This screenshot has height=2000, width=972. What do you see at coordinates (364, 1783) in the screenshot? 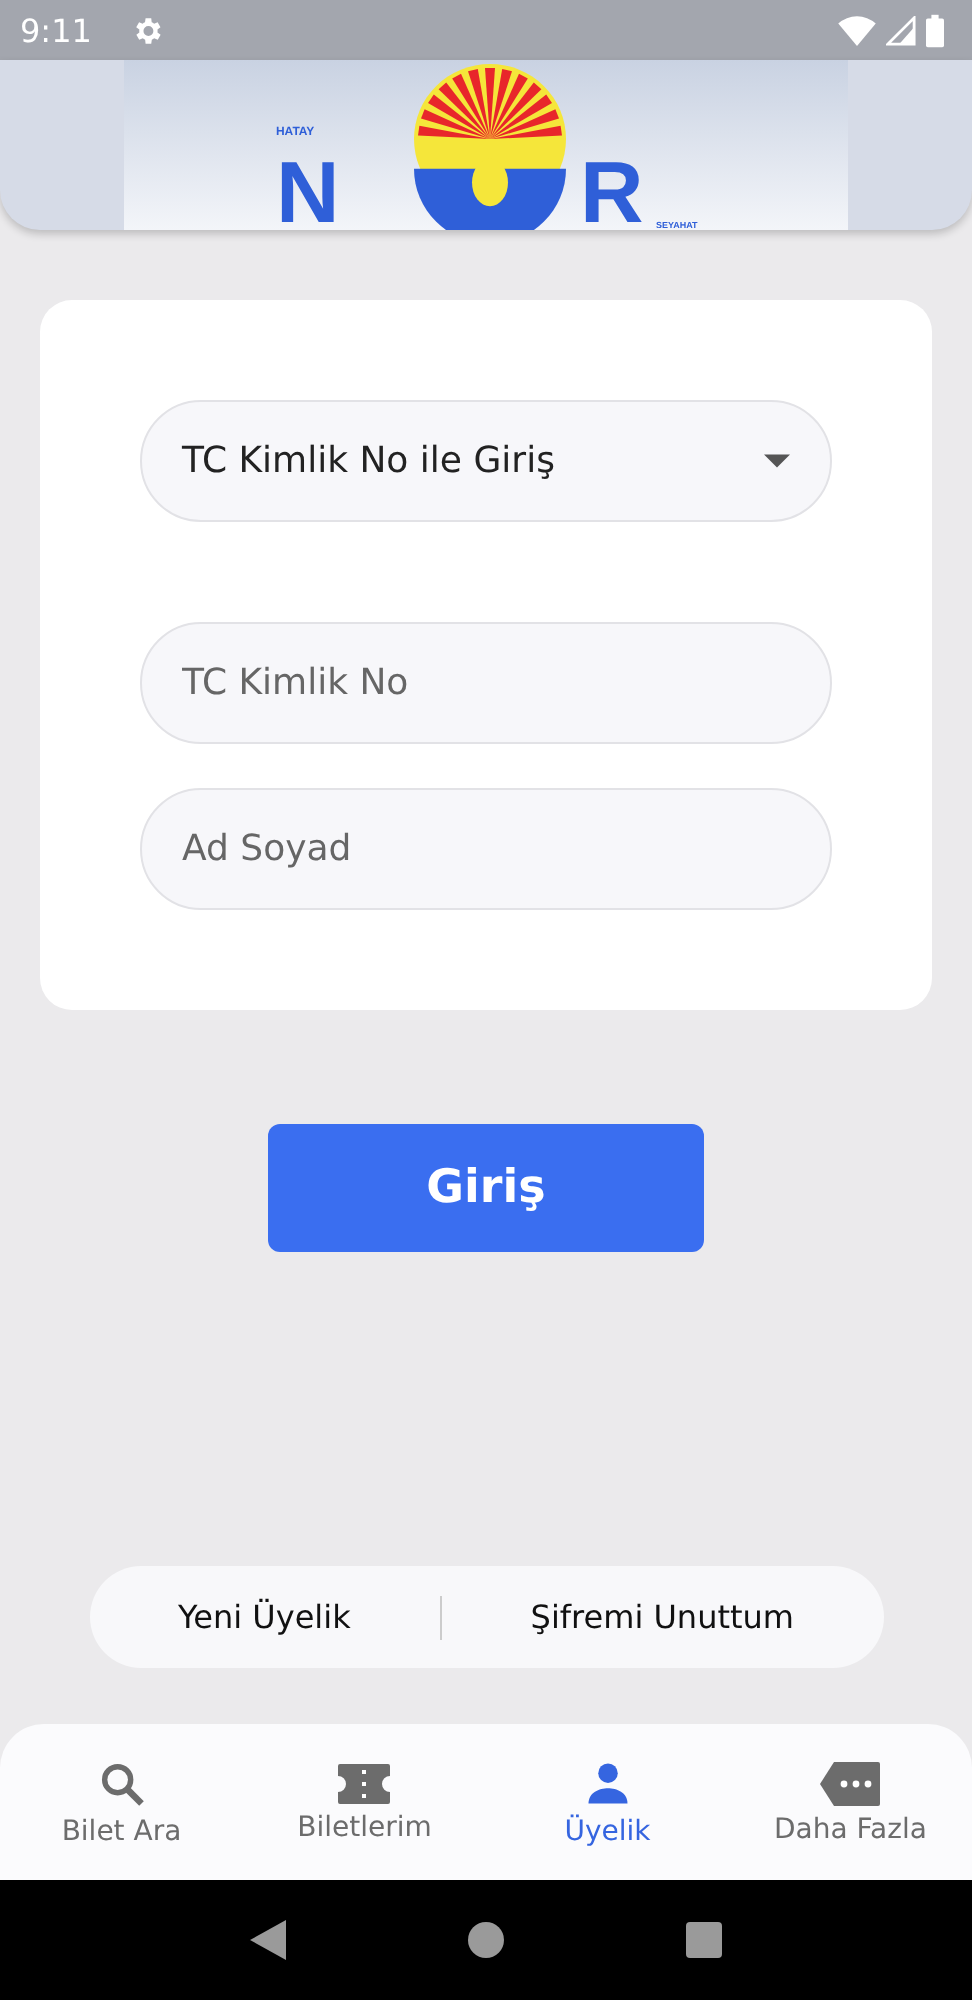
I see `ticket-icon` at bounding box center [364, 1783].